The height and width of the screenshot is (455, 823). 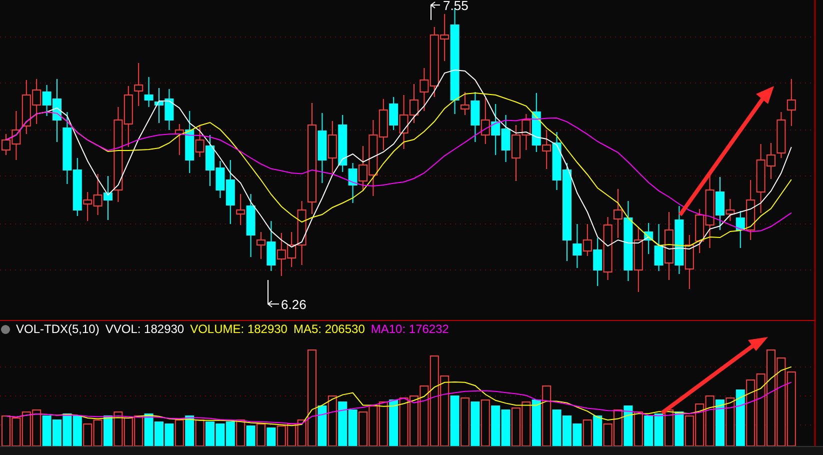 What do you see at coordinates (329, 329) in the screenshot?
I see `indicator-reading: MA5: 206530` at bounding box center [329, 329].